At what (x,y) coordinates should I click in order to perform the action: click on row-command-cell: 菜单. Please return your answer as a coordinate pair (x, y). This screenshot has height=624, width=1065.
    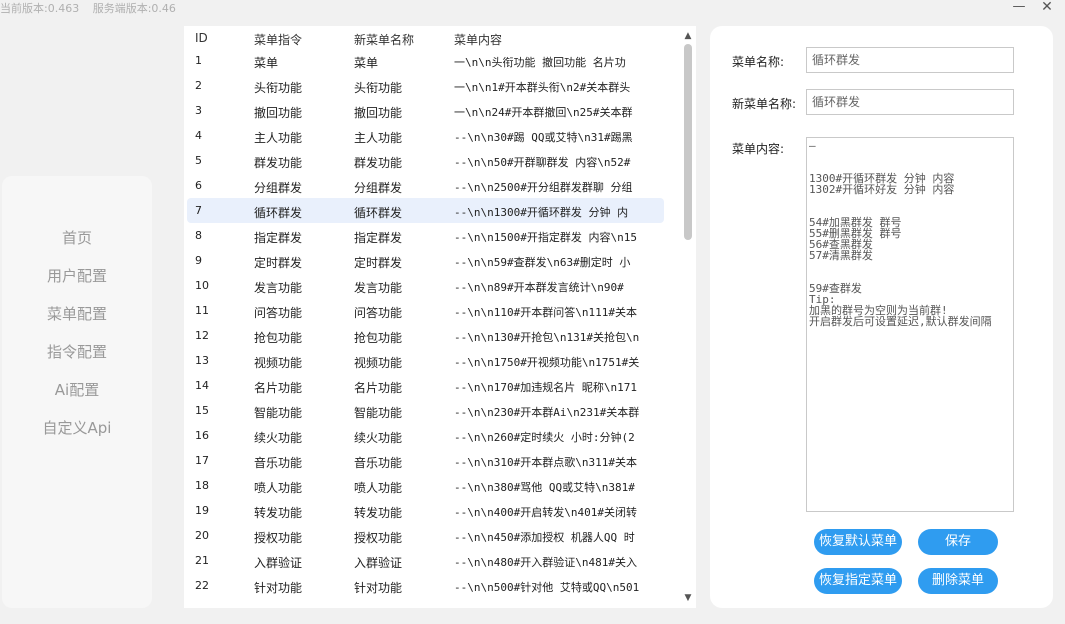
    Looking at the image, I should click on (266, 63).